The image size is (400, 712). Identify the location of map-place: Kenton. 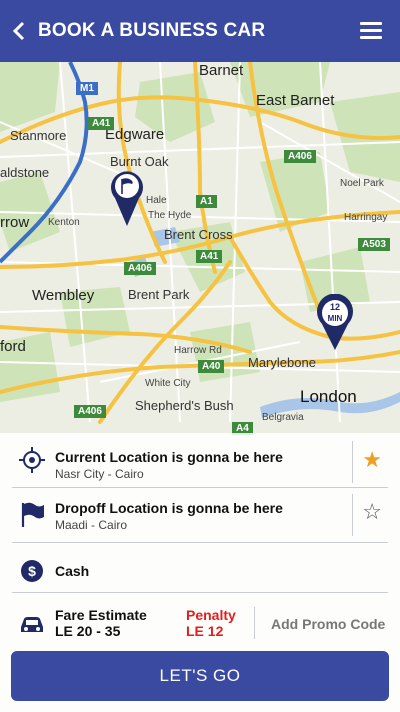
(64, 222).